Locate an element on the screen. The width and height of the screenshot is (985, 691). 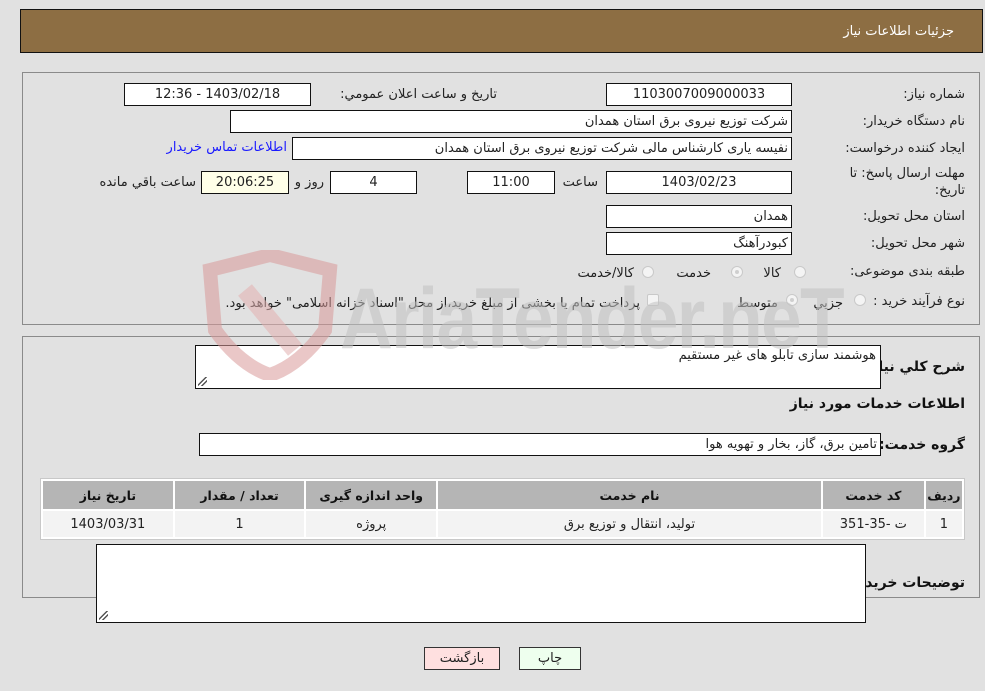
need-number-label: شماره نیاز: is located at coordinates (934, 94).